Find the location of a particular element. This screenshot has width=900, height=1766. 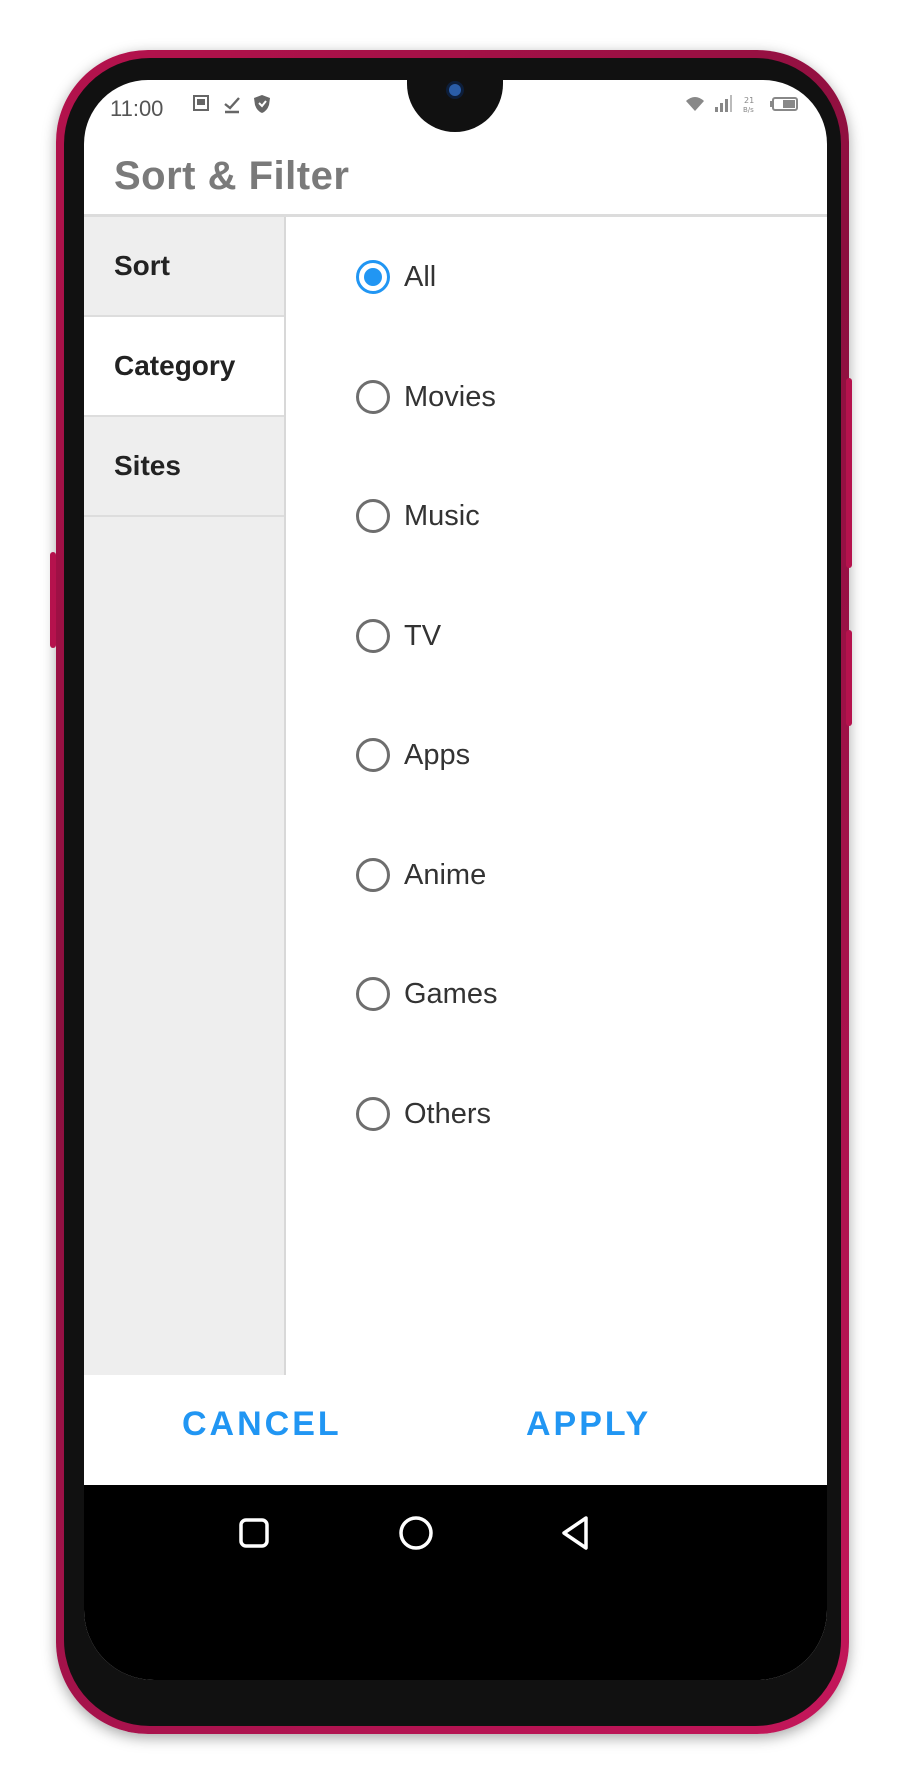

recent-apps-icon is located at coordinates (254, 1533).